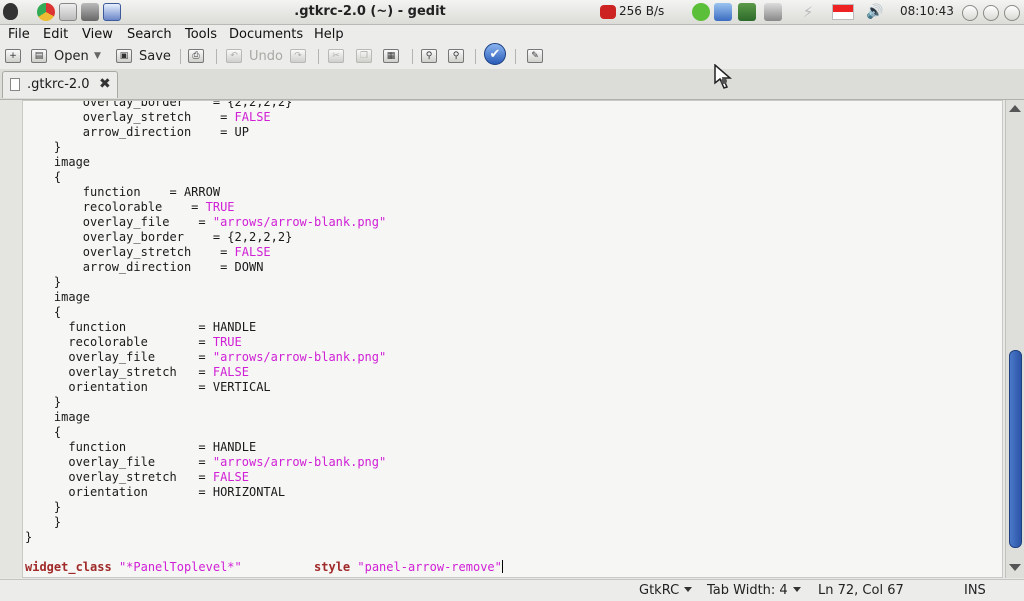 This screenshot has height=601, width=1024. What do you see at coordinates (60, 56) in the screenshot?
I see `open-button: ▤ Open` at bounding box center [60, 56].